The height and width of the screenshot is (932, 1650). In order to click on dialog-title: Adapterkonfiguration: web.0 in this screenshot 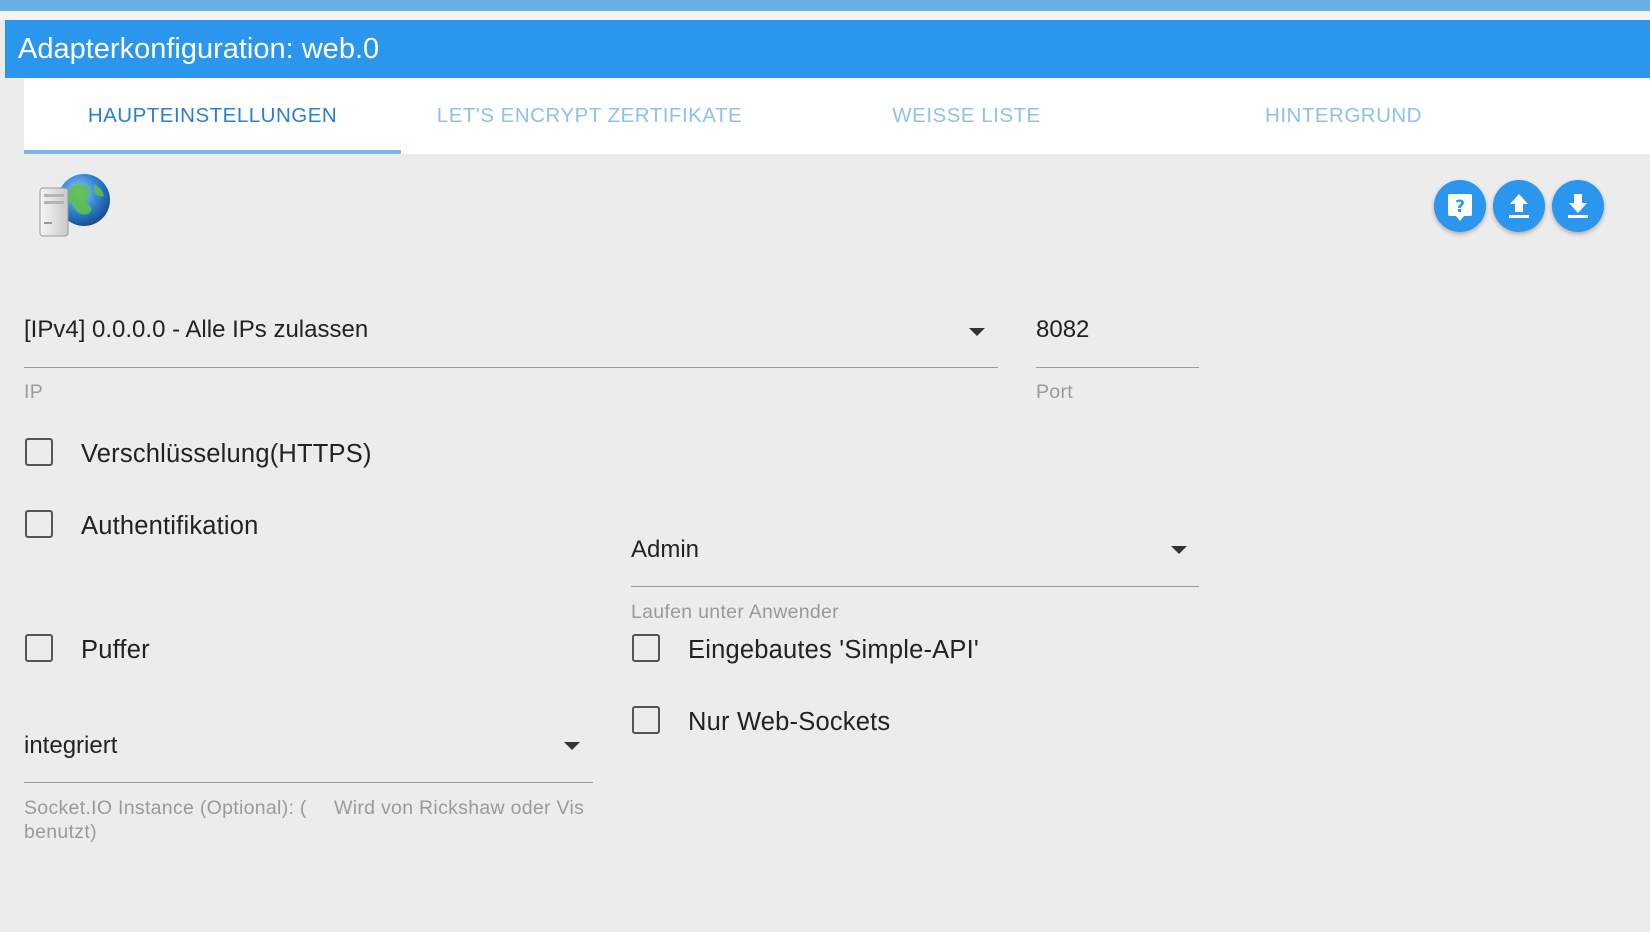, I will do `click(199, 49)`.